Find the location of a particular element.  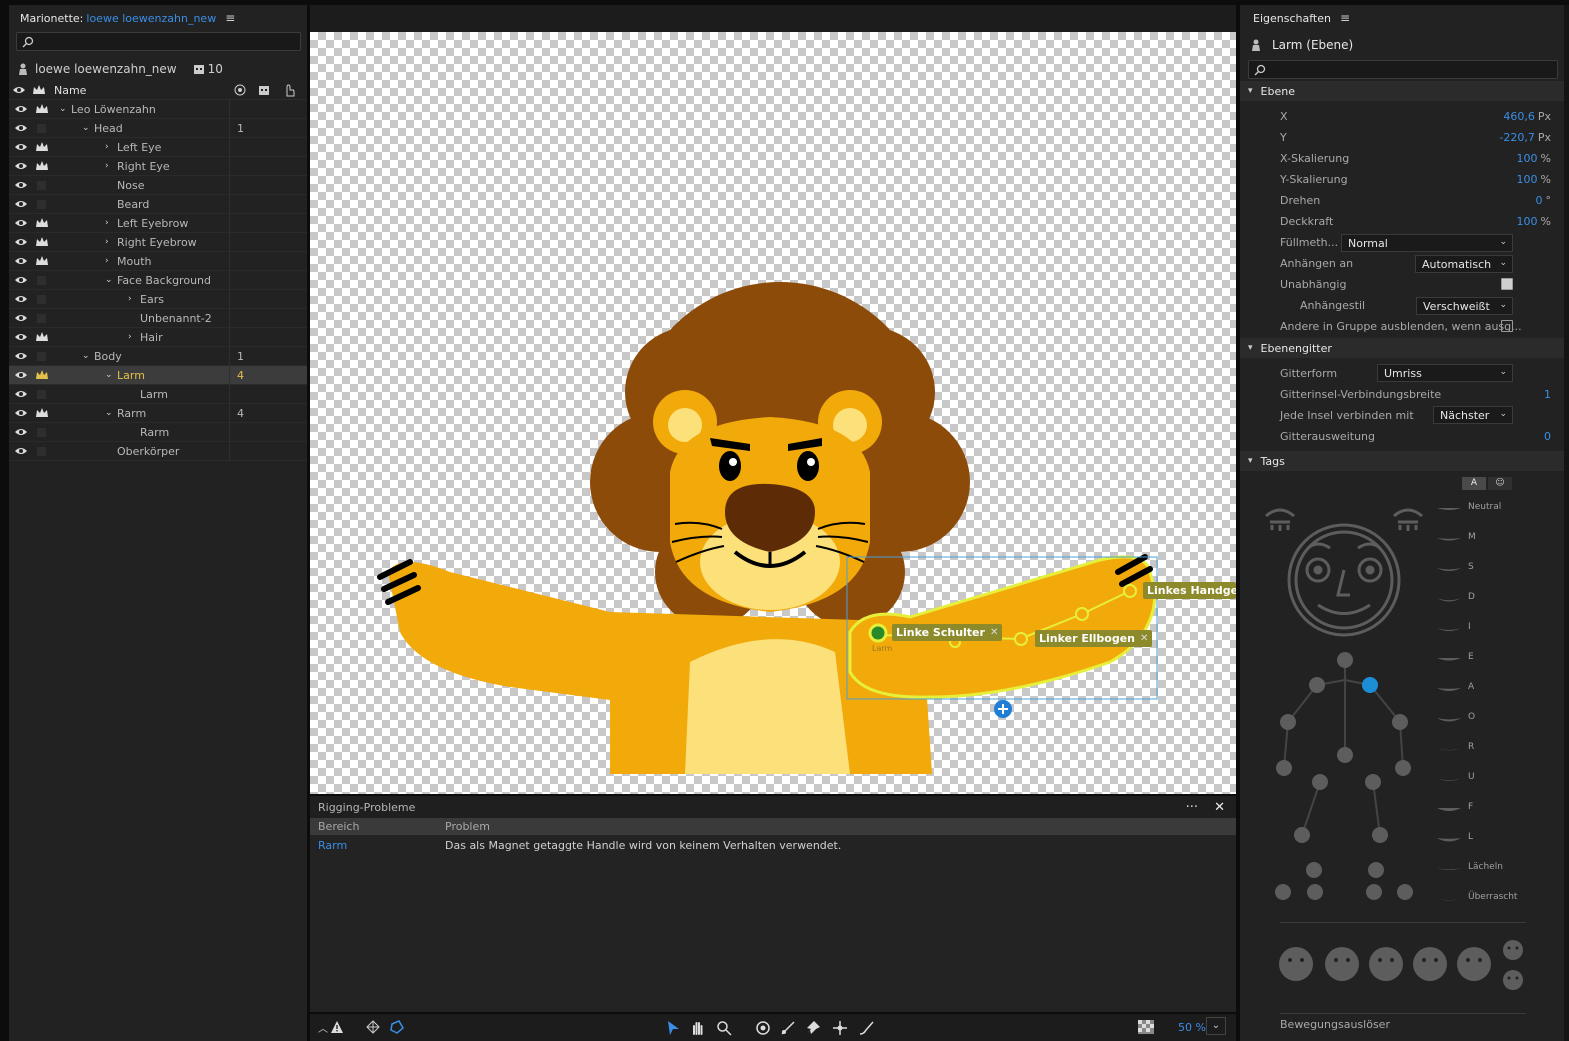

layer-row: ⌄ Face Background is located at coordinates (158, 280).